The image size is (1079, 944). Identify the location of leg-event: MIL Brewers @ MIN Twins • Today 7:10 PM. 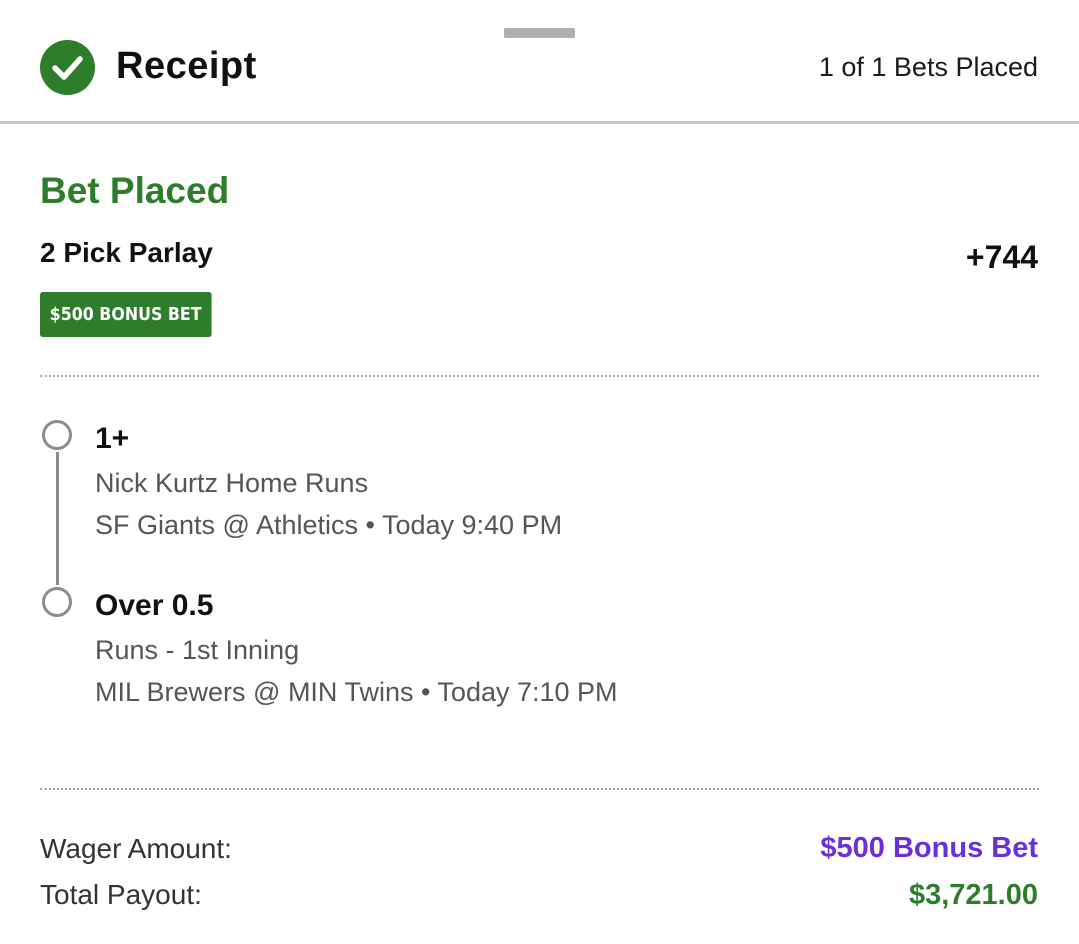
(356, 692).